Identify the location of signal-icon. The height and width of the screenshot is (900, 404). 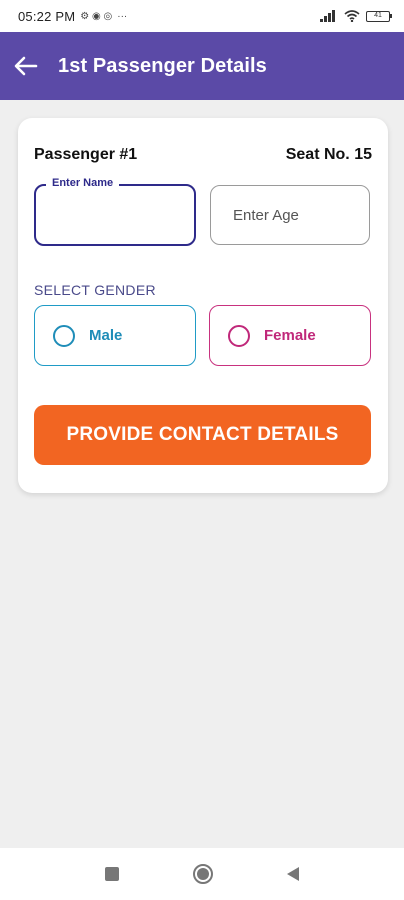
(327, 16).